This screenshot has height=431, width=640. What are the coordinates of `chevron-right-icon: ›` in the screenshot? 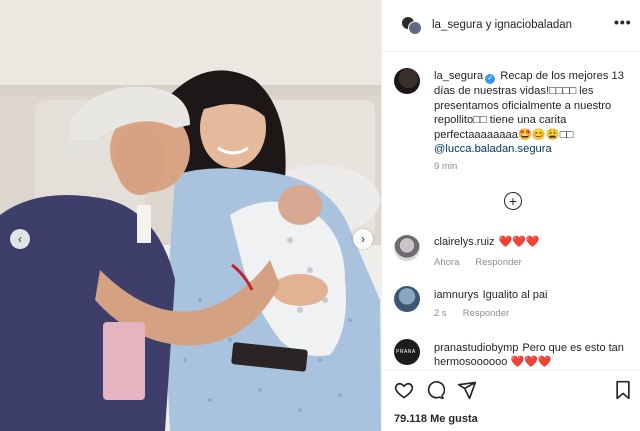 It's located at (363, 239).